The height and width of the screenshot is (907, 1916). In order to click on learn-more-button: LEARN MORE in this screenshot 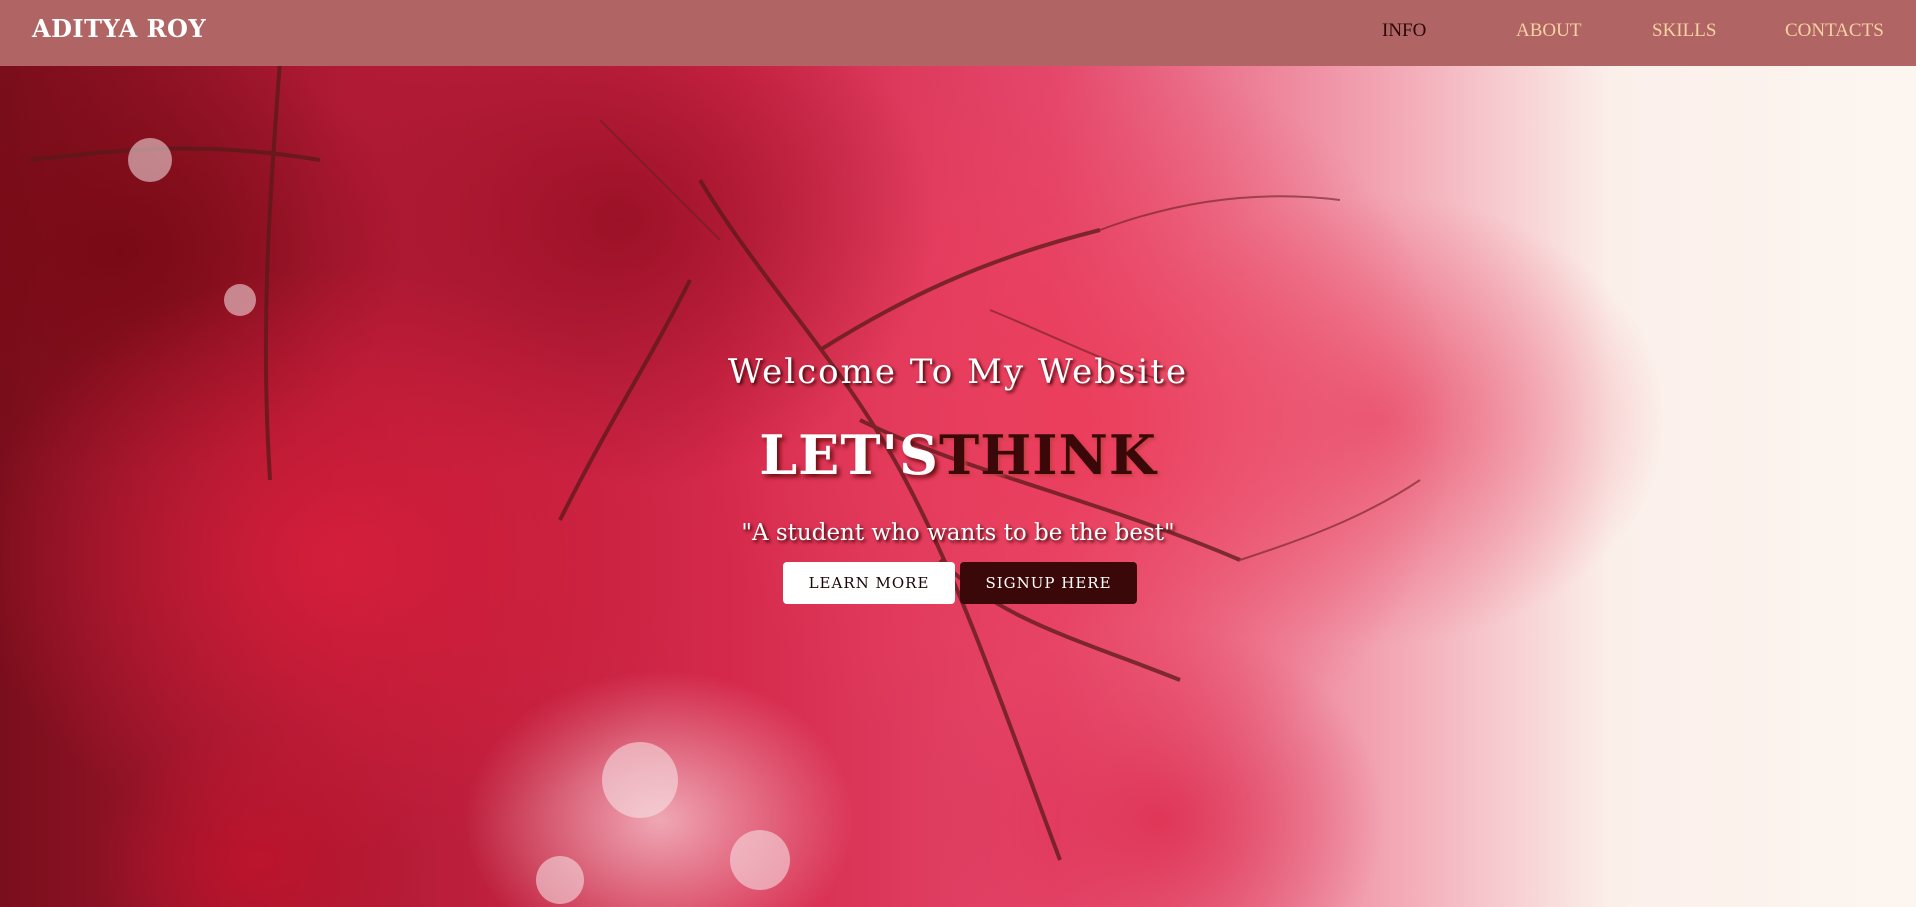, I will do `click(869, 583)`.